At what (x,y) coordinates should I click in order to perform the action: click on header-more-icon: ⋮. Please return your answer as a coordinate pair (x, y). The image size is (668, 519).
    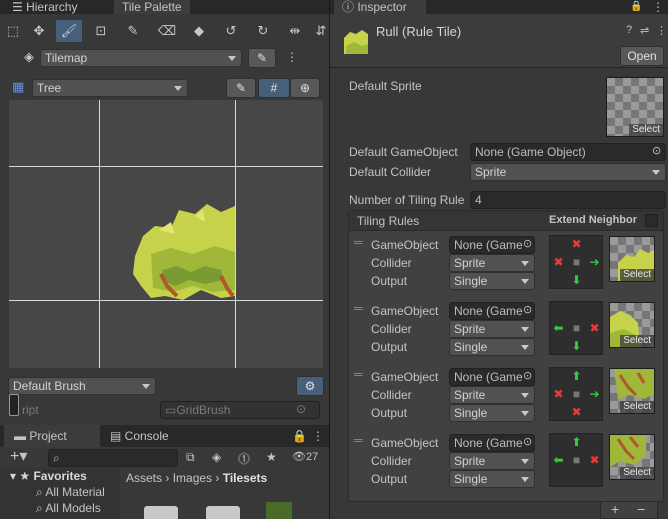
    Looking at the image, I should click on (661, 30).